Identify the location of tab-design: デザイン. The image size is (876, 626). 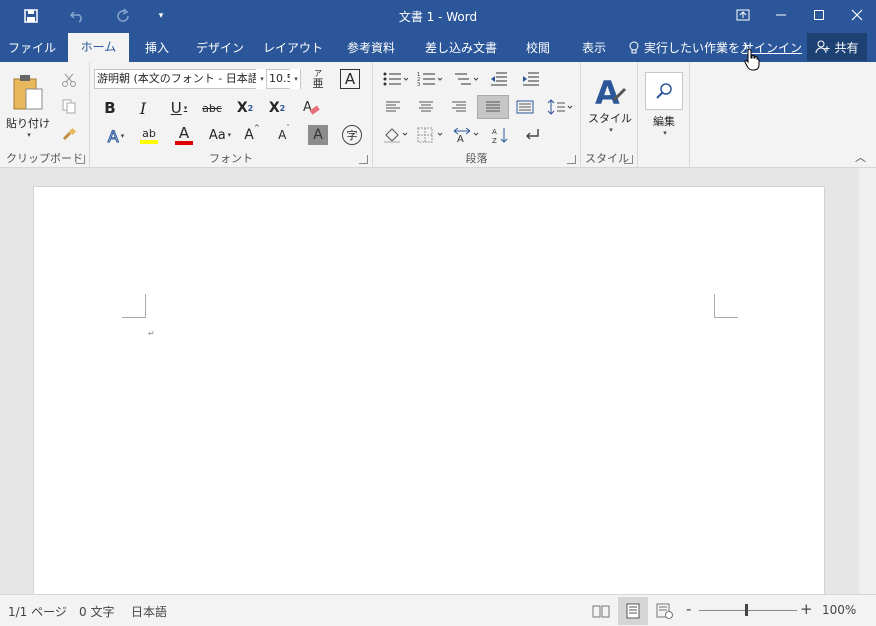
(220, 48).